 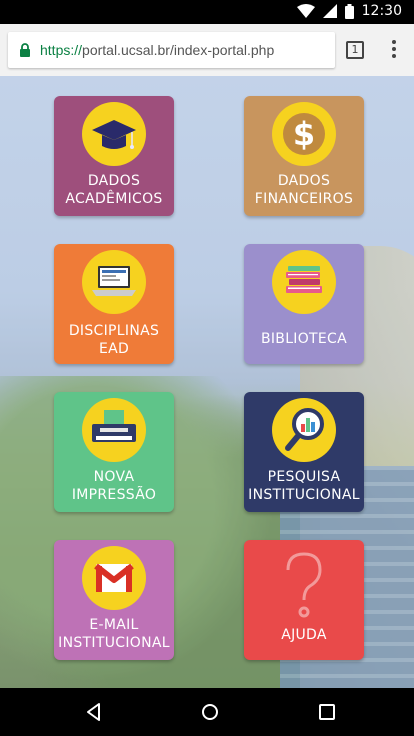 What do you see at coordinates (304, 486) in the screenshot?
I see `tile-label: PESQUISA INSTITUCIONAL` at bounding box center [304, 486].